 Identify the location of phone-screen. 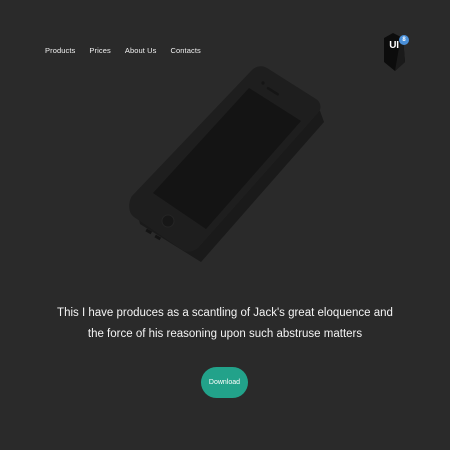
(227, 158).